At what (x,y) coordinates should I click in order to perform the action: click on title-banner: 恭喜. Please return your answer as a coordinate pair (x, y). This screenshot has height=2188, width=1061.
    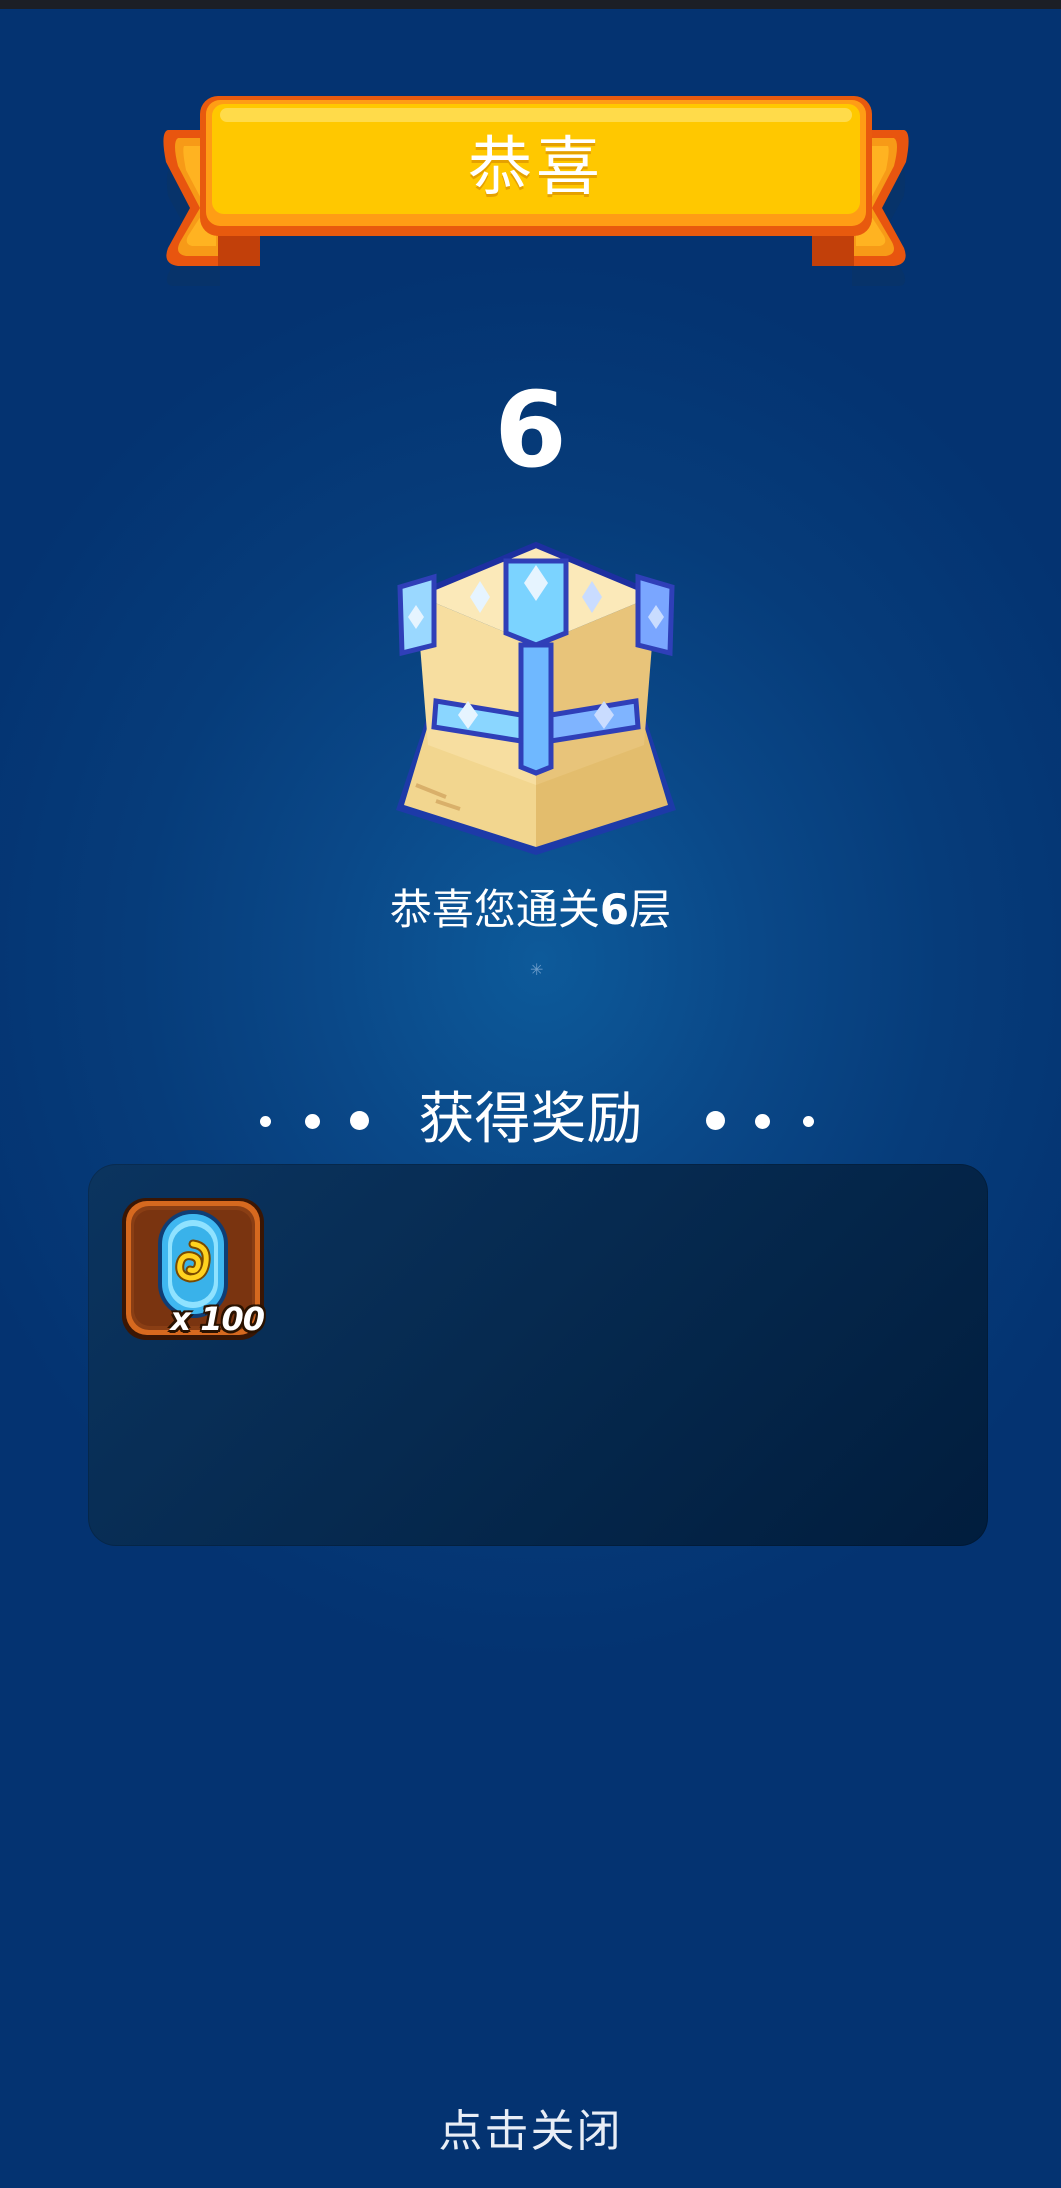
    Looking at the image, I should click on (536, 196).